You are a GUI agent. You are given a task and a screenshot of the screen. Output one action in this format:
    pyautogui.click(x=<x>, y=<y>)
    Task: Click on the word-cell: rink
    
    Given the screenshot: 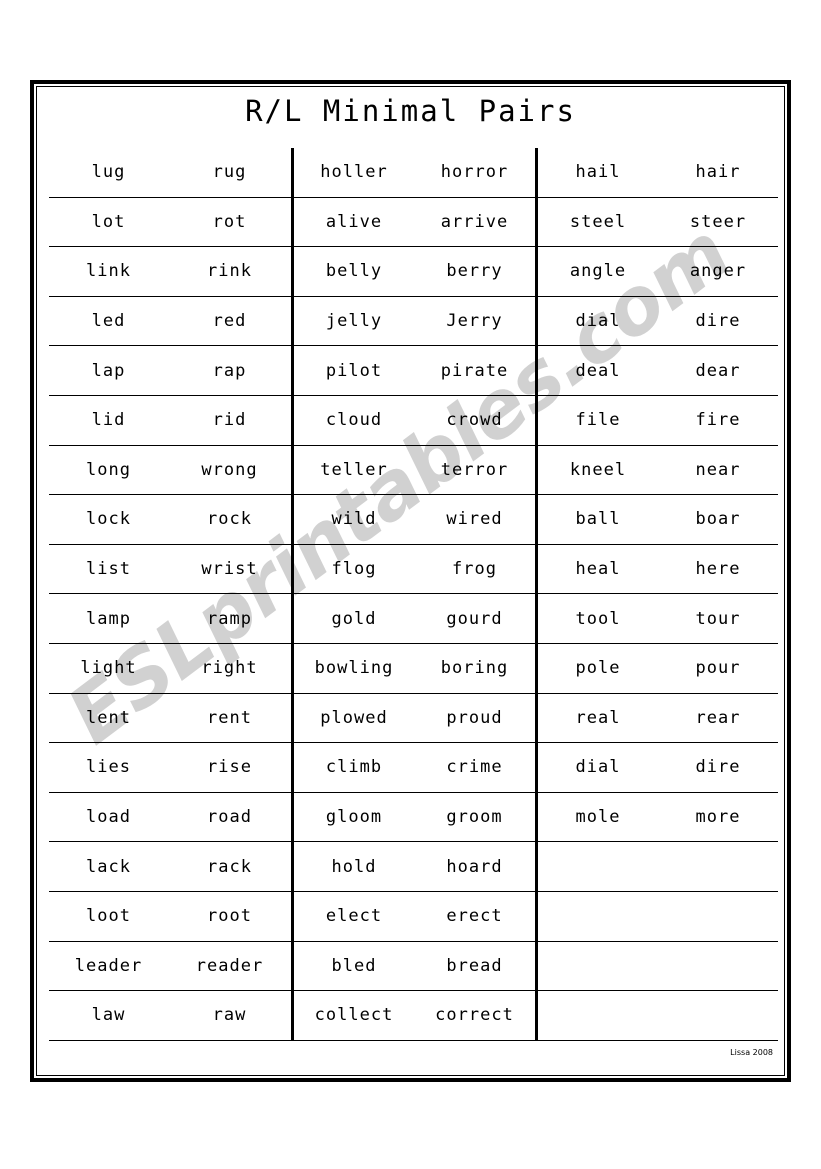 What is the action you would take?
    pyautogui.click(x=230, y=271)
    